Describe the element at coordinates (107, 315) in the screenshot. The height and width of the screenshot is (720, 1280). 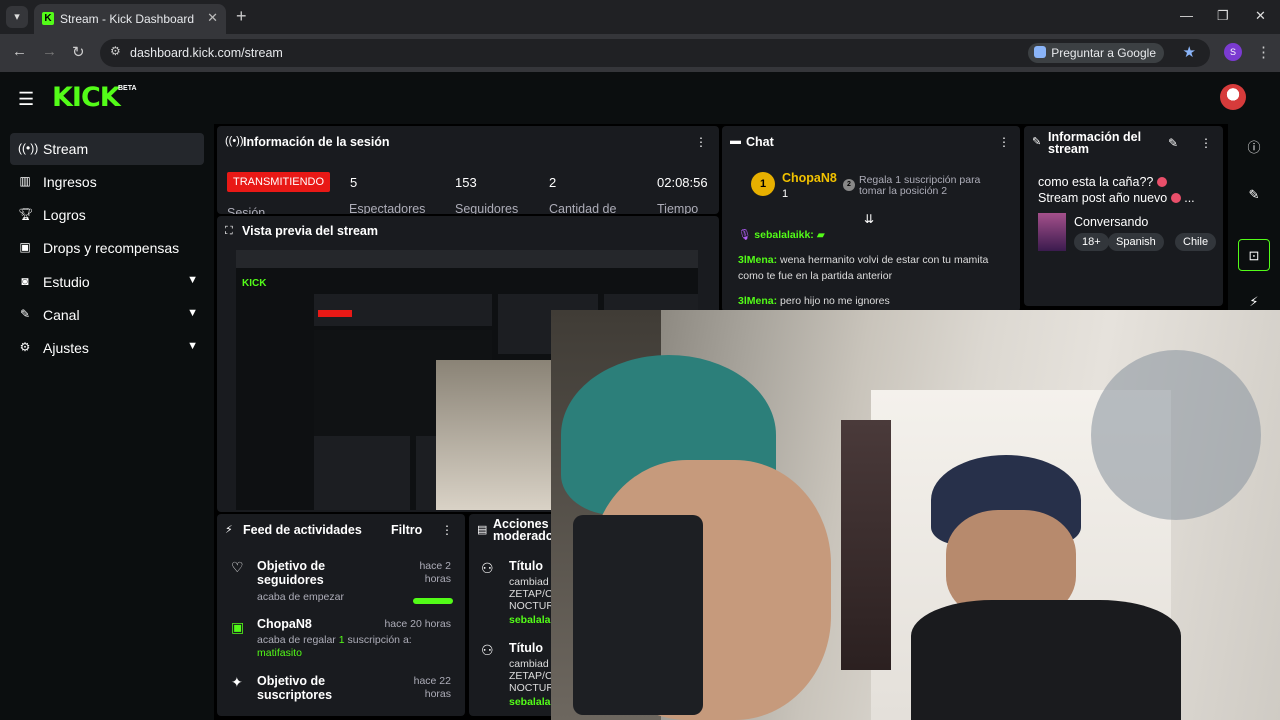
I see `sidebar-item-canal: ✎ Canal ▼` at that location.